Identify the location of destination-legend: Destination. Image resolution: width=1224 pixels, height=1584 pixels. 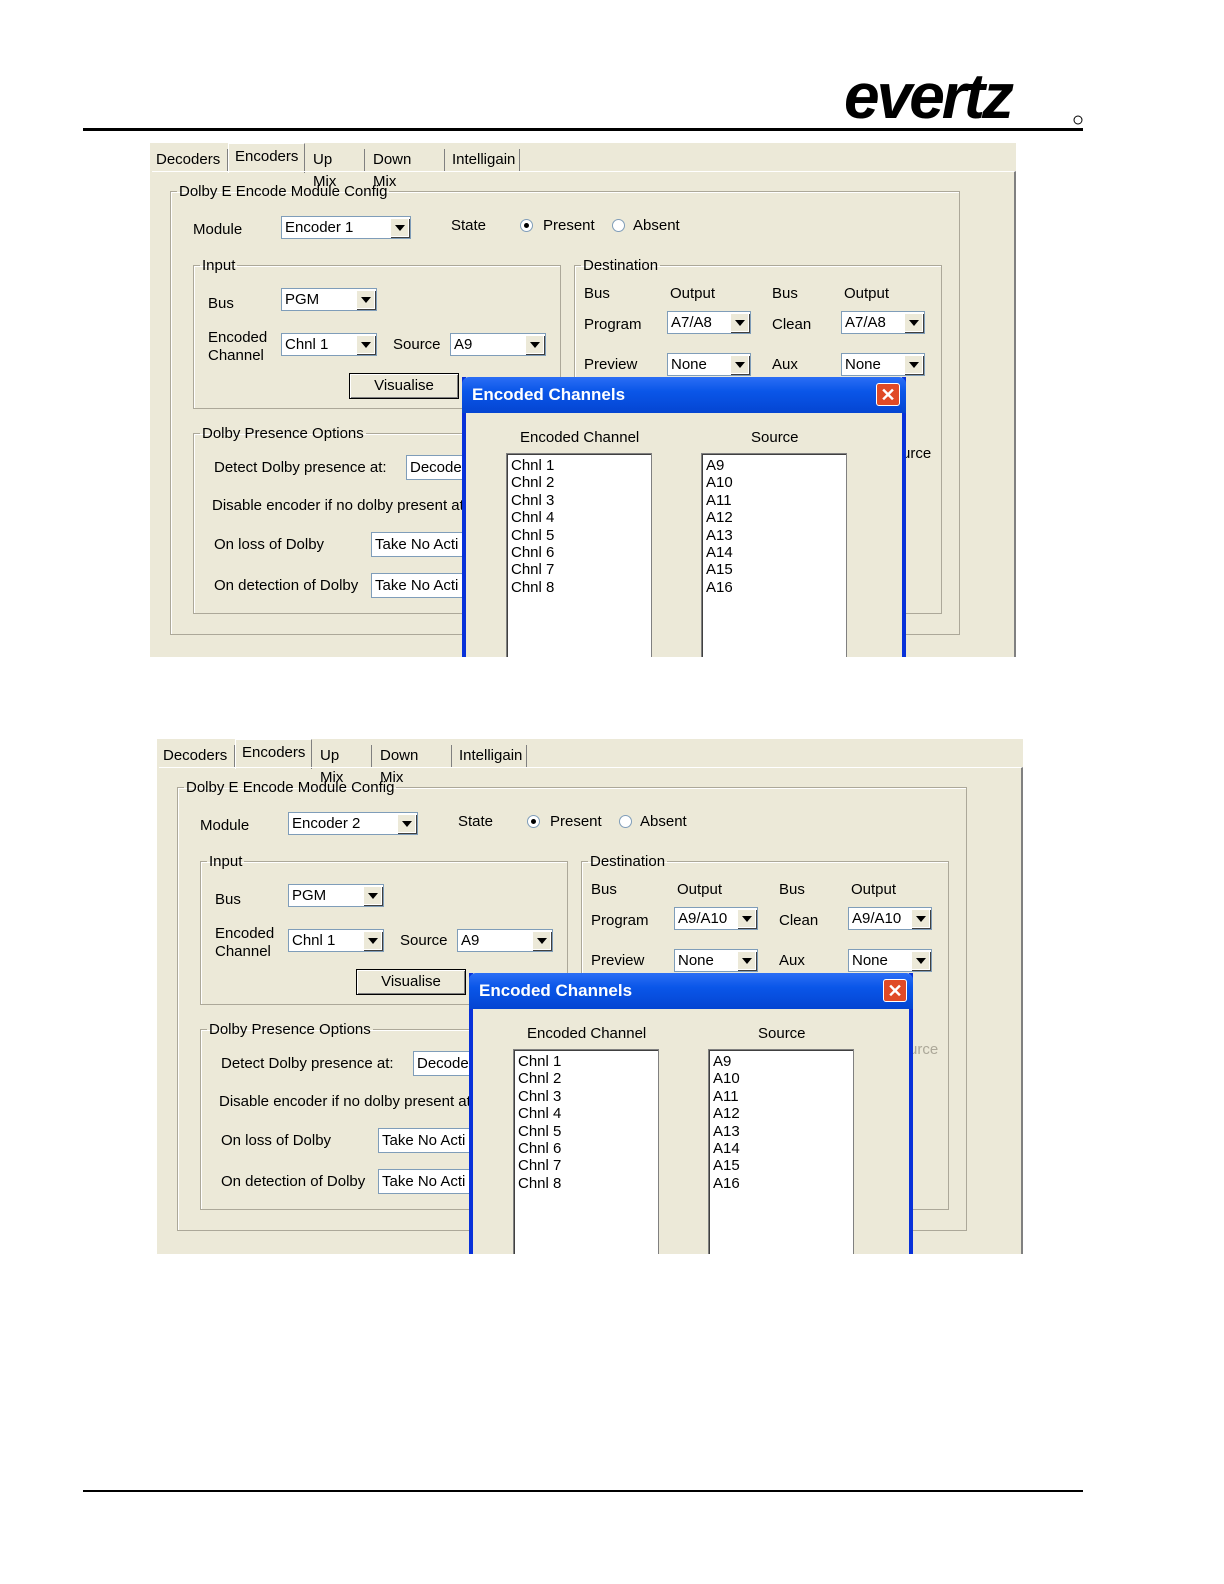
(621, 265).